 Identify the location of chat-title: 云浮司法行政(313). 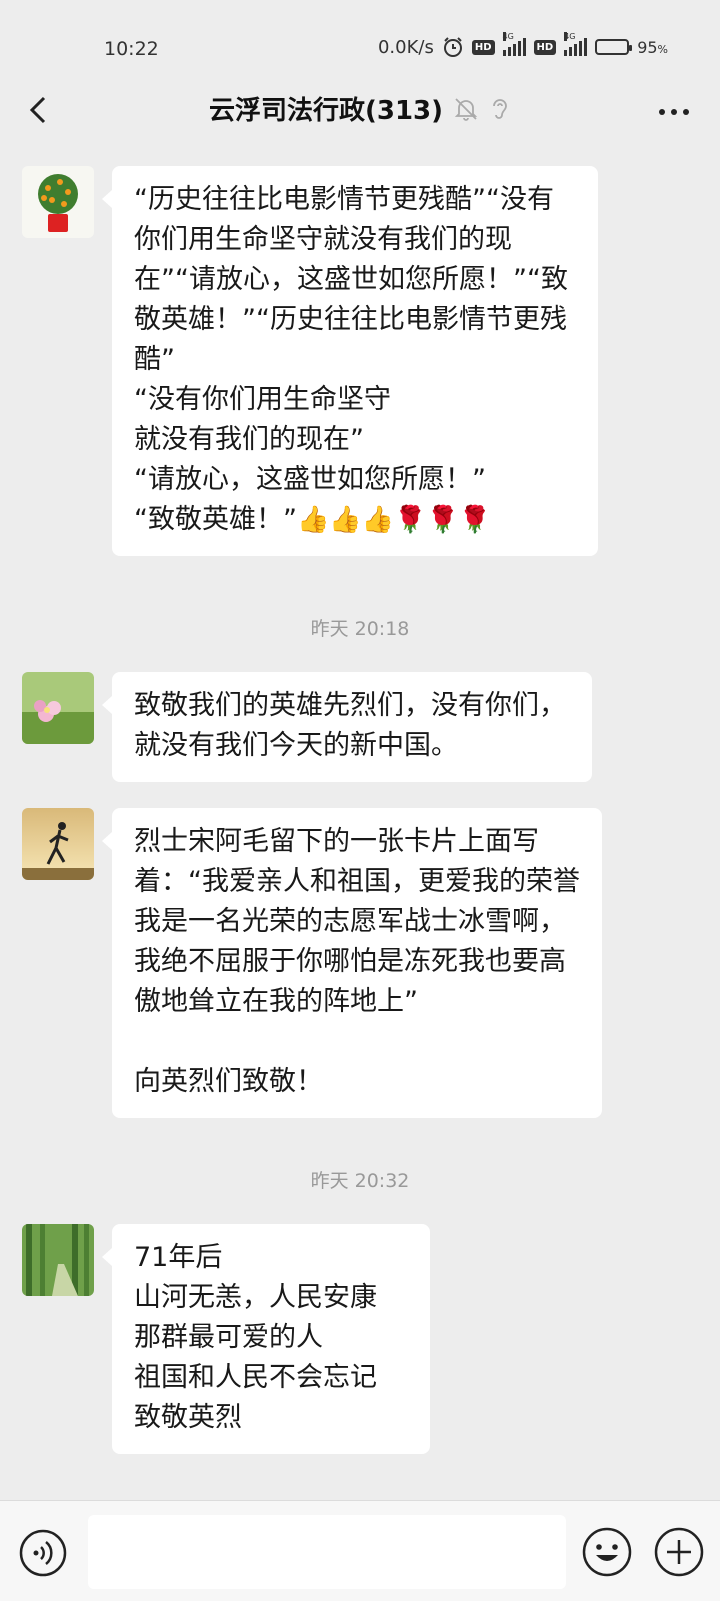
(326, 111).